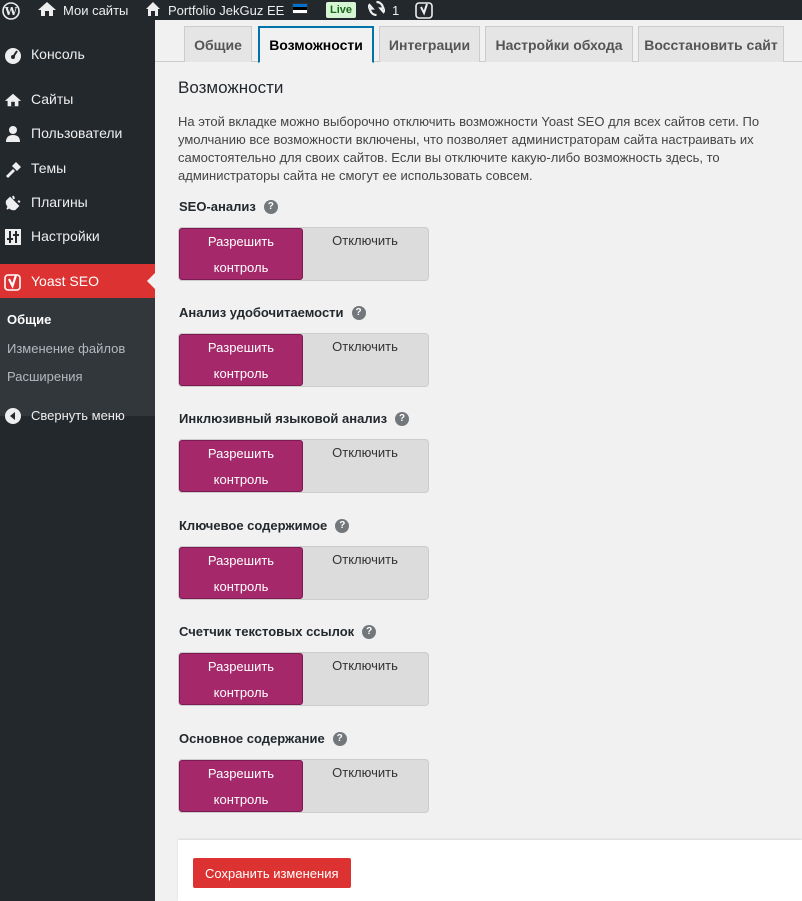 This screenshot has width=802, height=901. Describe the element at coordinates (490, 870) in the screenshot. I see `sticky-save-bar: Сохранить изменения` at that location.